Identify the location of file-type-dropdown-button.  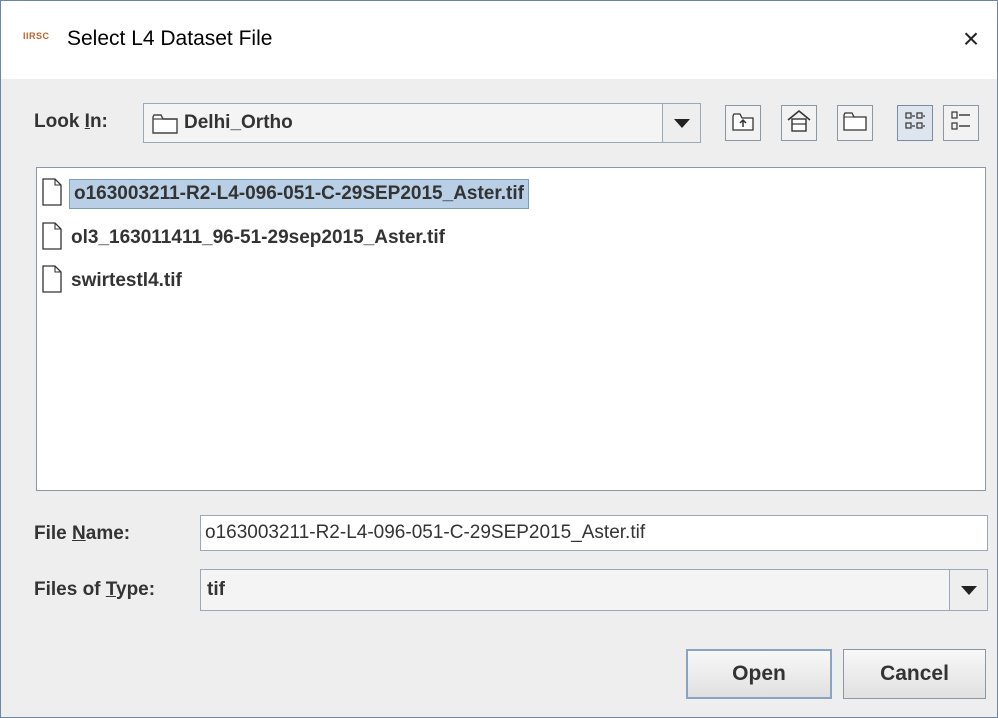
(968, 590).